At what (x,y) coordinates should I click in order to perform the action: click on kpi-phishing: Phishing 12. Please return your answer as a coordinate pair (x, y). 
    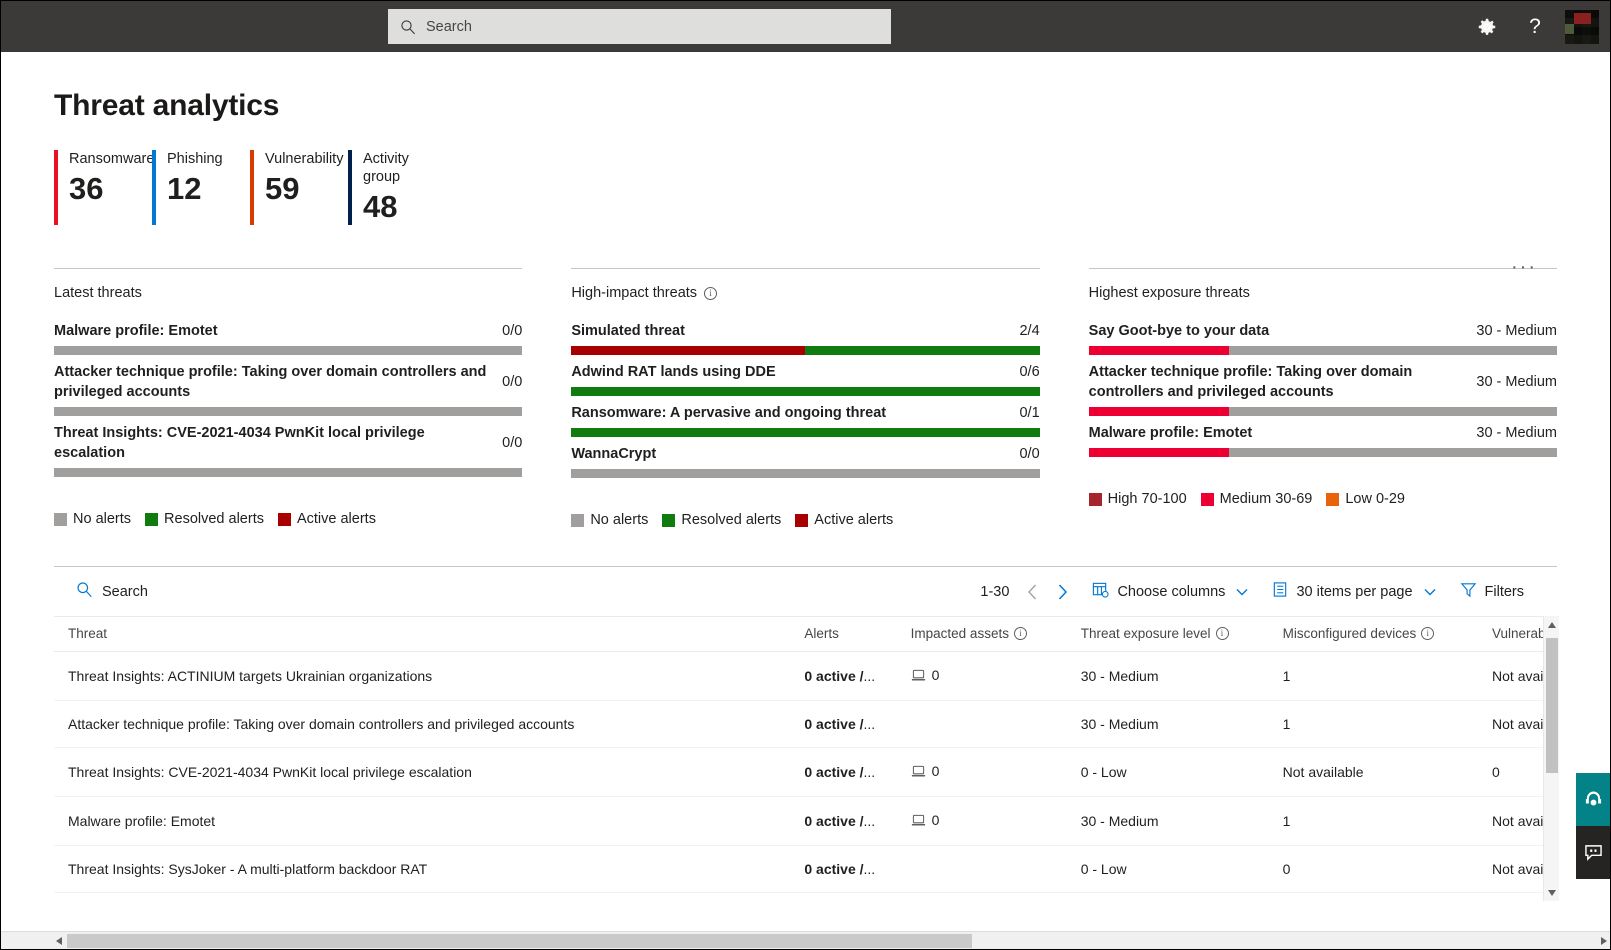
    Looking at the image, I should click on (201, 187).